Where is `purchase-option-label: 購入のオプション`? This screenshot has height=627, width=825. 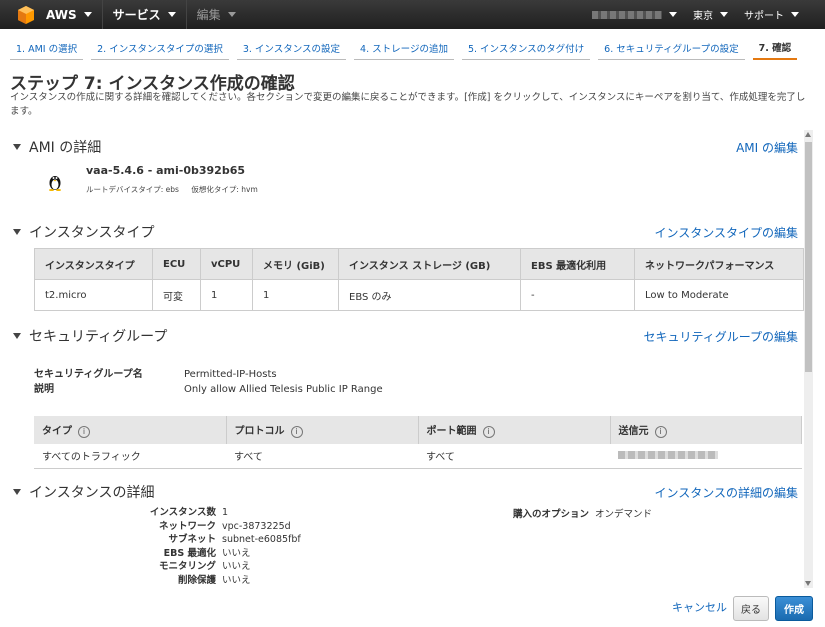
purchase-option-label: 購入のオプション is located at coordinates (551, 514).